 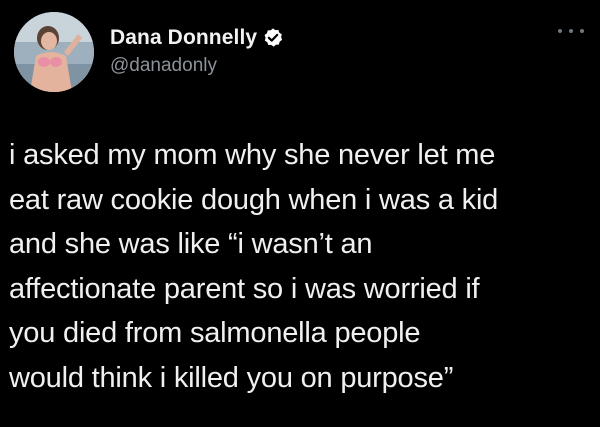 I want to click on tweet-text-line: you died from salmonella people, so click(x=215, y=333).